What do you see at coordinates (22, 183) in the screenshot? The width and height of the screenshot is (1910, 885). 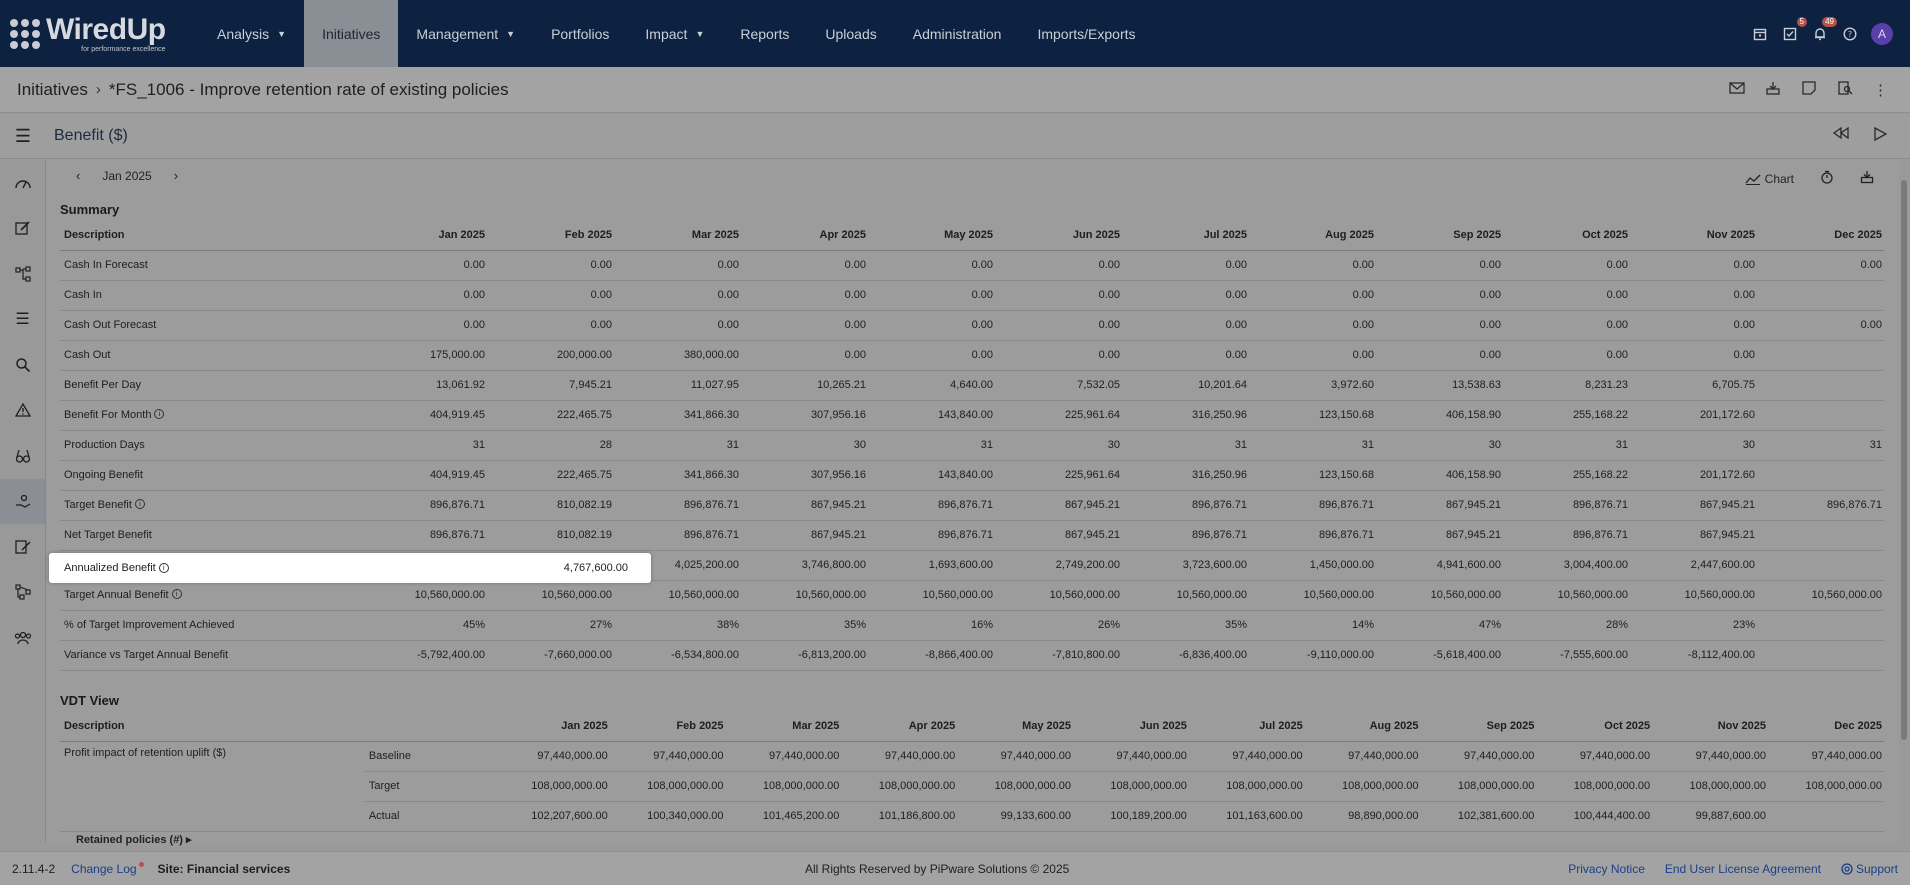 I see `dashboard-icon` at bounding box center [22, 183].